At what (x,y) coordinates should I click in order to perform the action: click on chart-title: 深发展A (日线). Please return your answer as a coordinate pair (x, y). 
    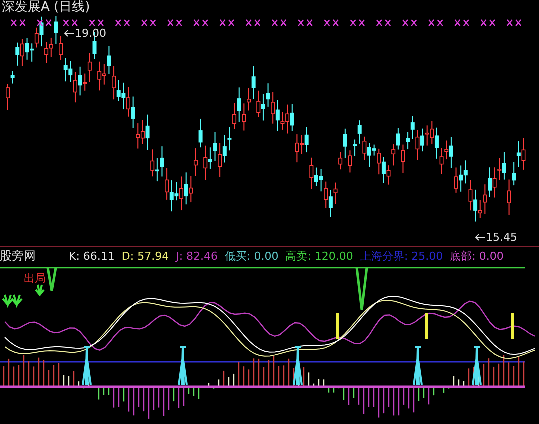
    Looking at the image, I should click on (46, 8).